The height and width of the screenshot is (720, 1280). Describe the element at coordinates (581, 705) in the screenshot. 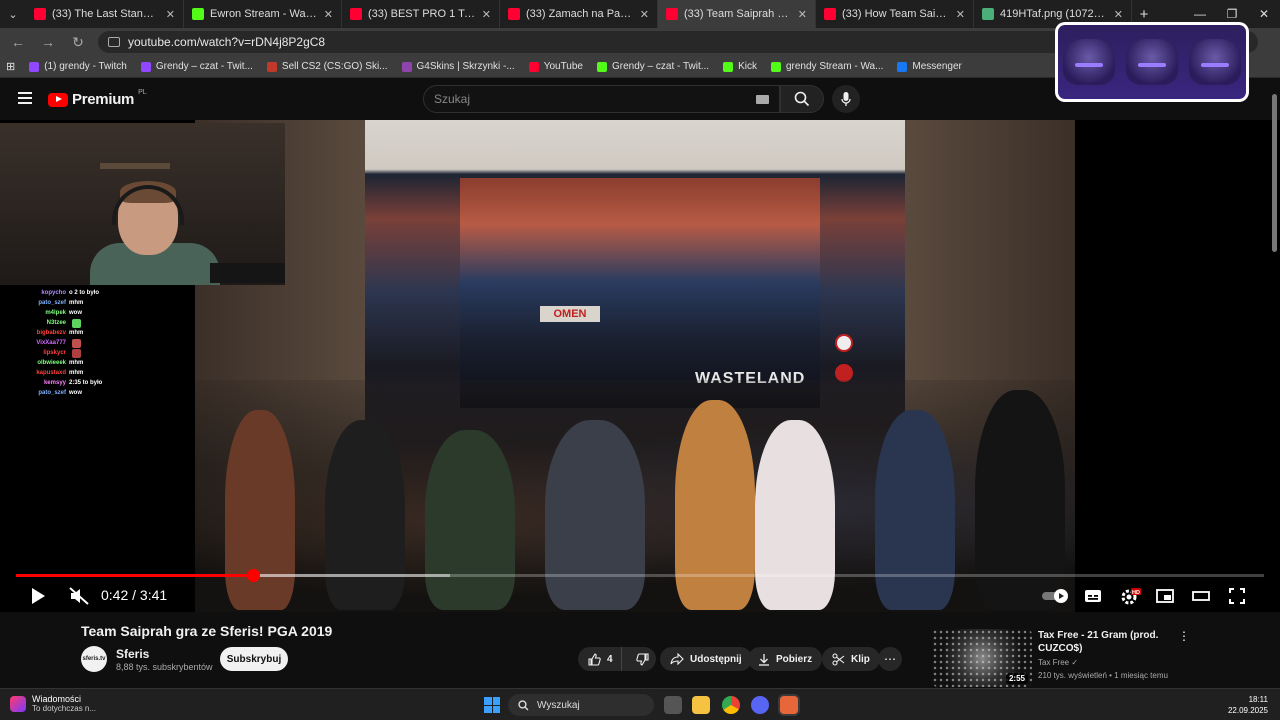

I see `taskbar-search: Wyszukaj` at that location.